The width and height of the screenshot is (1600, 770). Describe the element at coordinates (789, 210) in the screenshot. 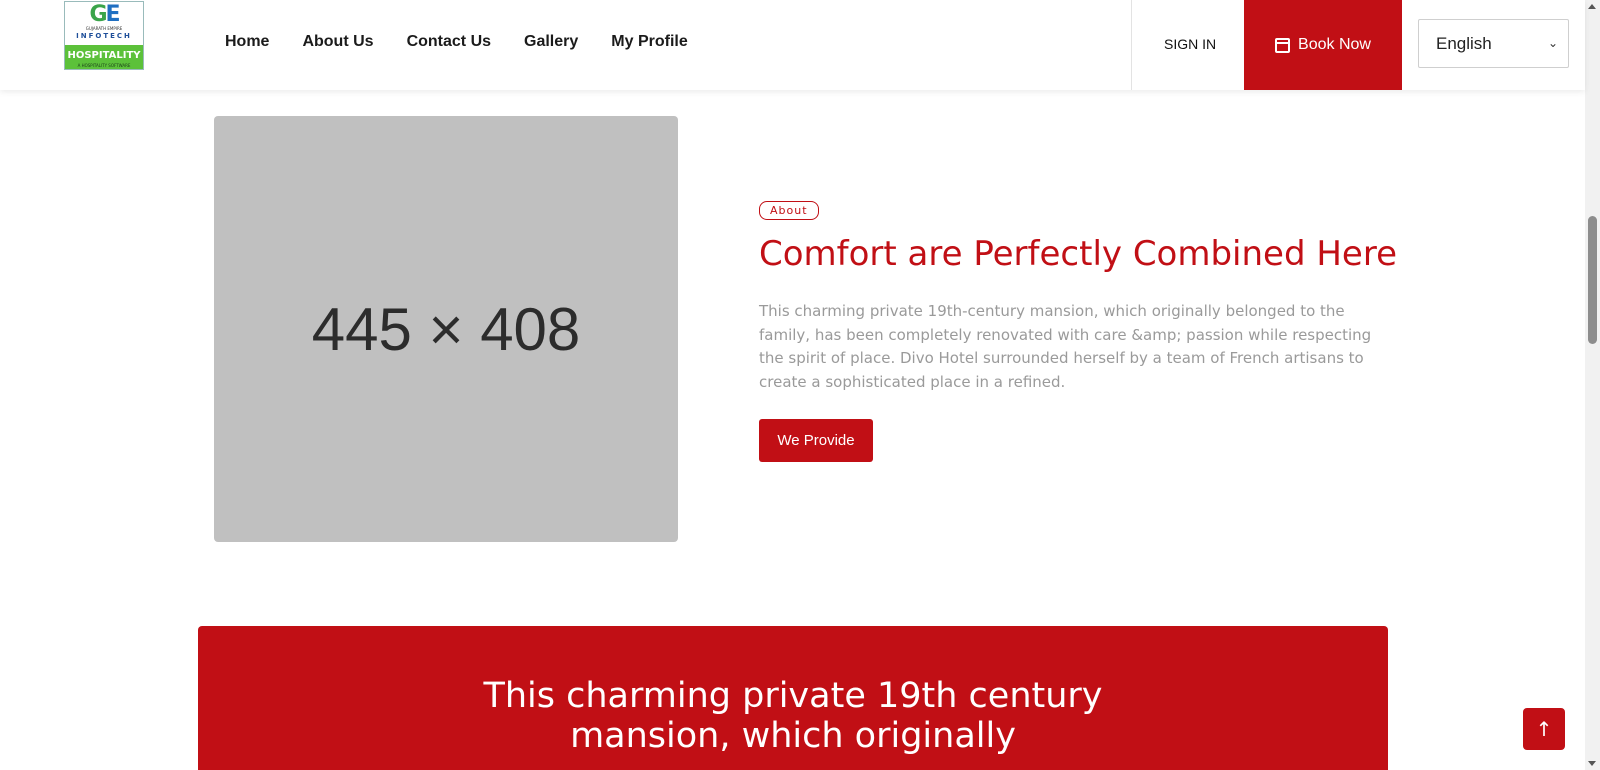

I see `section-tag: About` at that location.